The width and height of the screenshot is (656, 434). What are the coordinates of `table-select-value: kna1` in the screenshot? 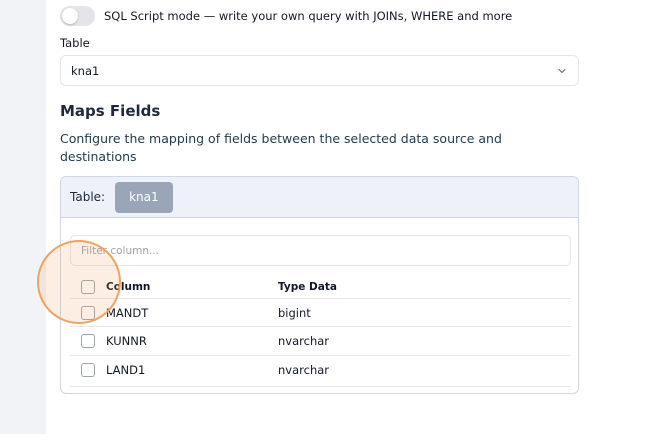 It's located at (85, 70).